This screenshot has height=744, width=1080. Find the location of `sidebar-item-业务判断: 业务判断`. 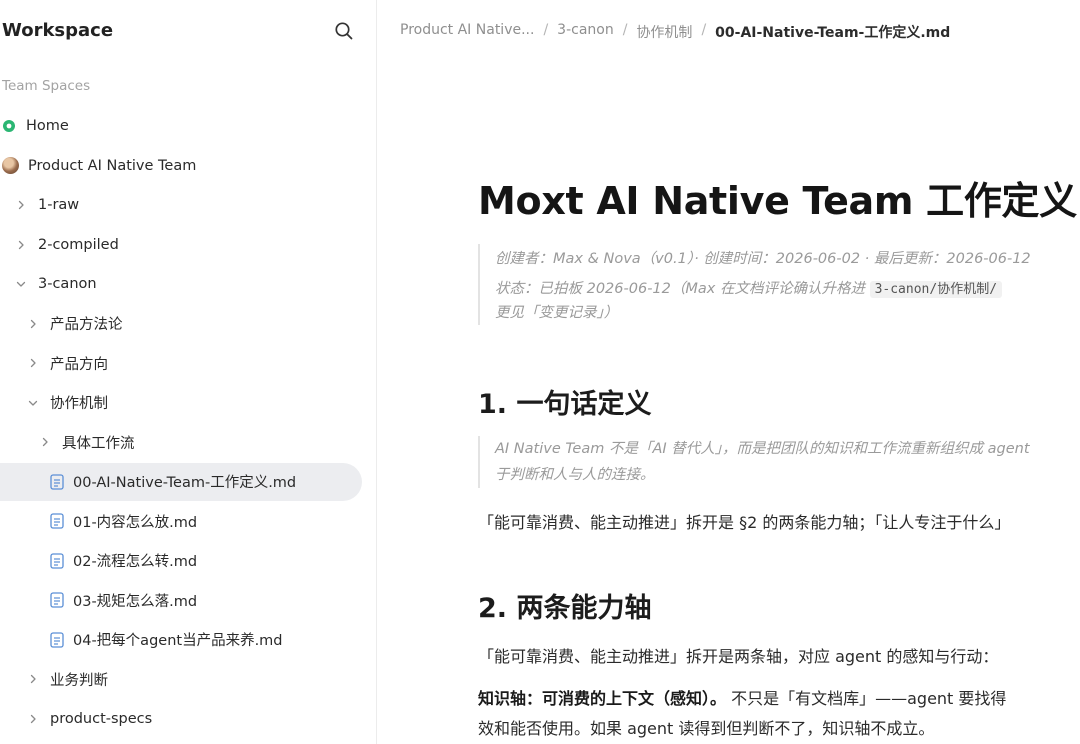

sidebar-item-业务判断: 业务判断 is located at coordinates (181, 679).